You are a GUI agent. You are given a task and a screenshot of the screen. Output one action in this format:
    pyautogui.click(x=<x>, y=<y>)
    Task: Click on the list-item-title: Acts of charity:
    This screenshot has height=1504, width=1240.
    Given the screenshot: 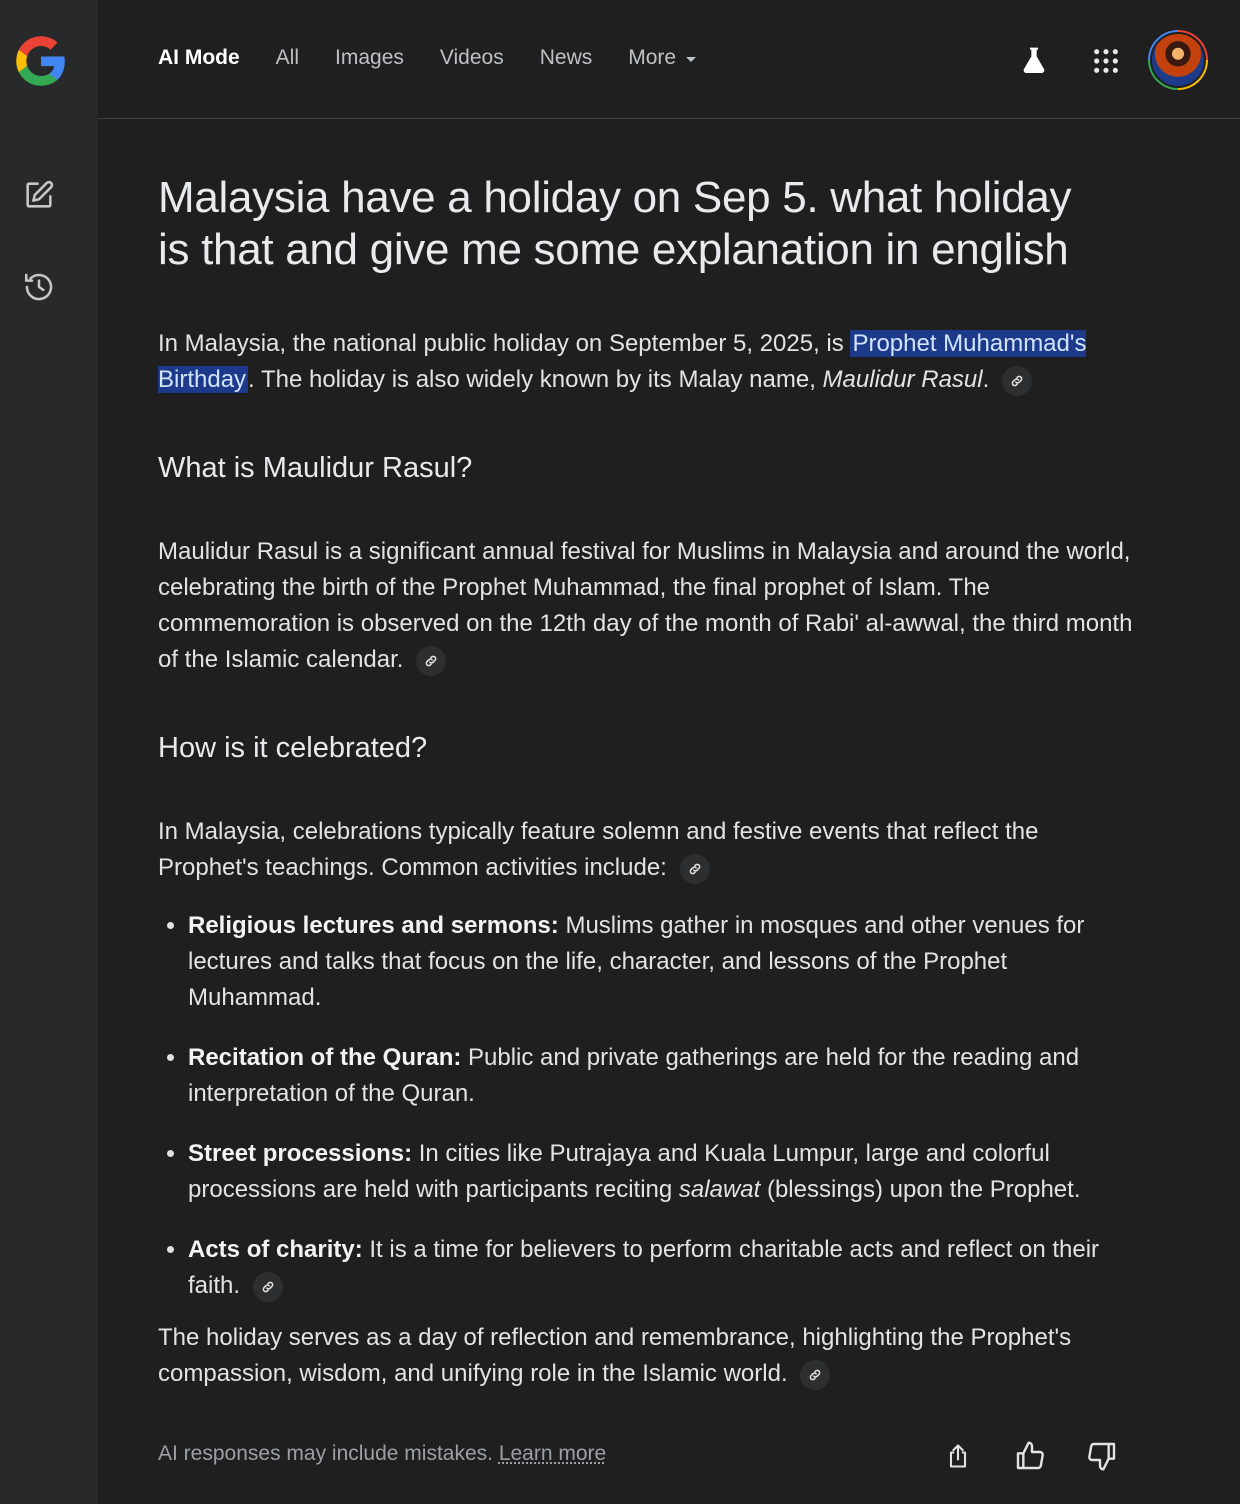 What is the action you would take?
    pyautogui.click(x=275, y=1249)
    